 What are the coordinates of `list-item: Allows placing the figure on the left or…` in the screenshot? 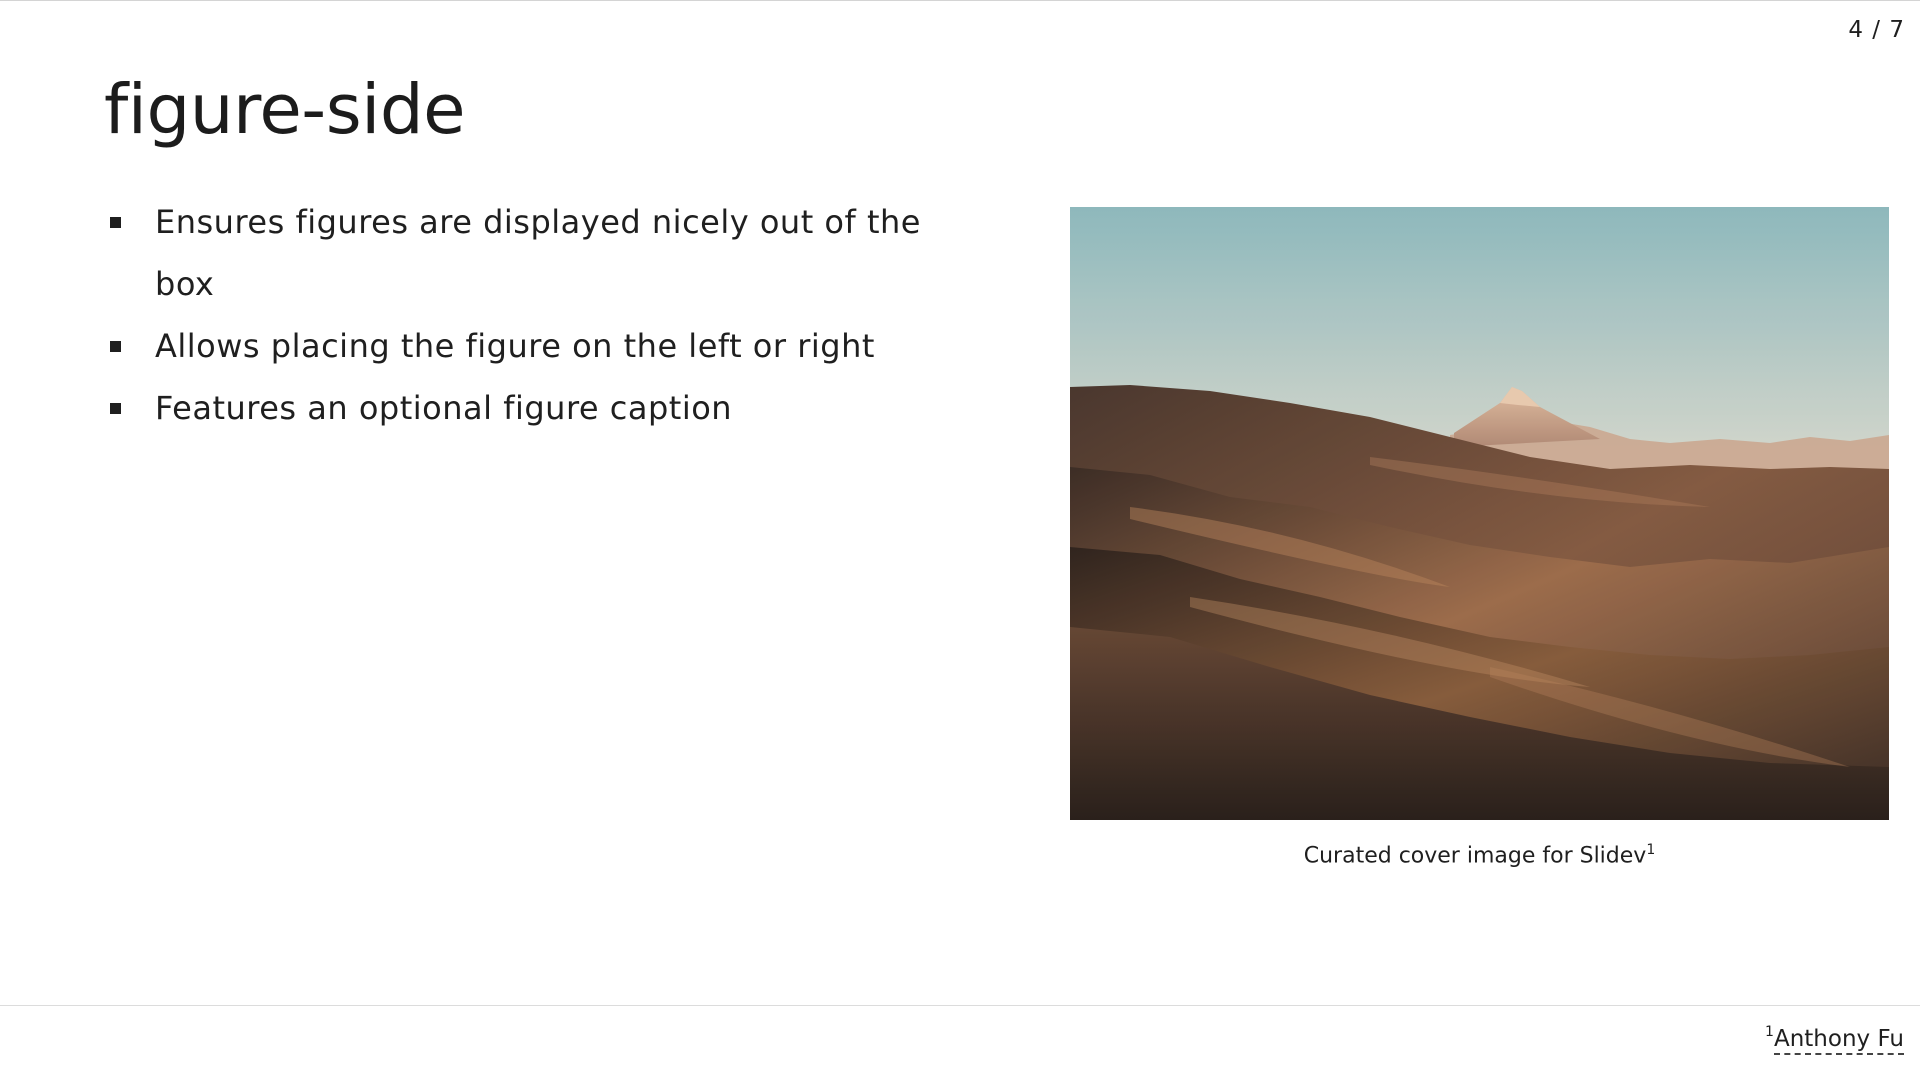 It's located at (518, 346).